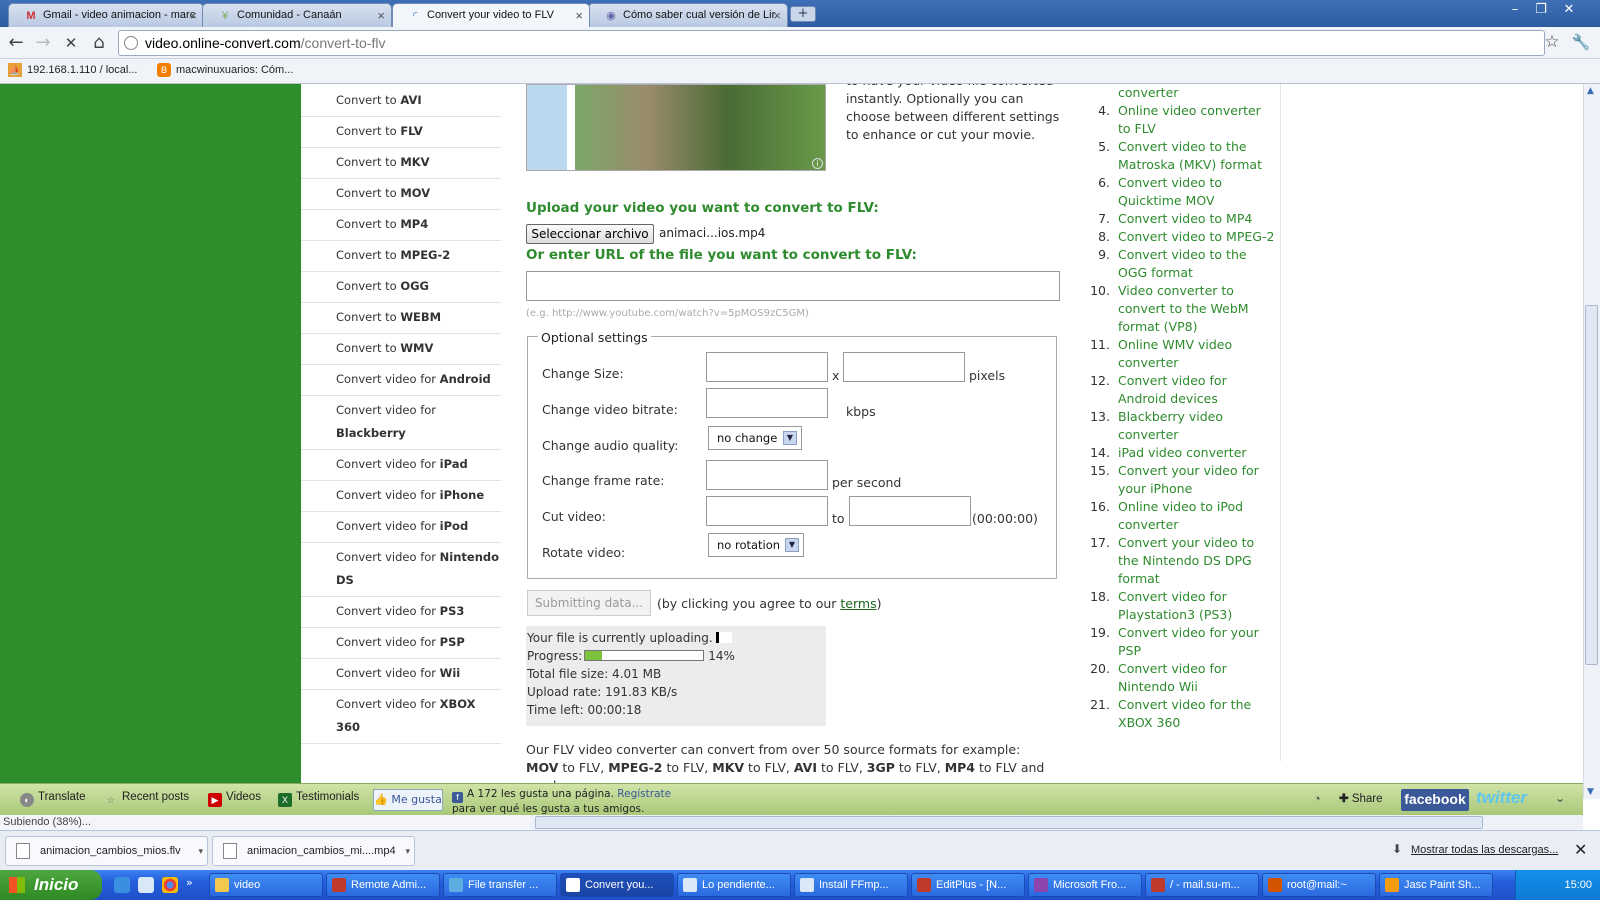 This screenshot has width=1600, height=900. What do you see at coordinates (1175, 353) in the screenshot?
I see `item-link: Online WMV video converter` at bounding box center [1175, 353].